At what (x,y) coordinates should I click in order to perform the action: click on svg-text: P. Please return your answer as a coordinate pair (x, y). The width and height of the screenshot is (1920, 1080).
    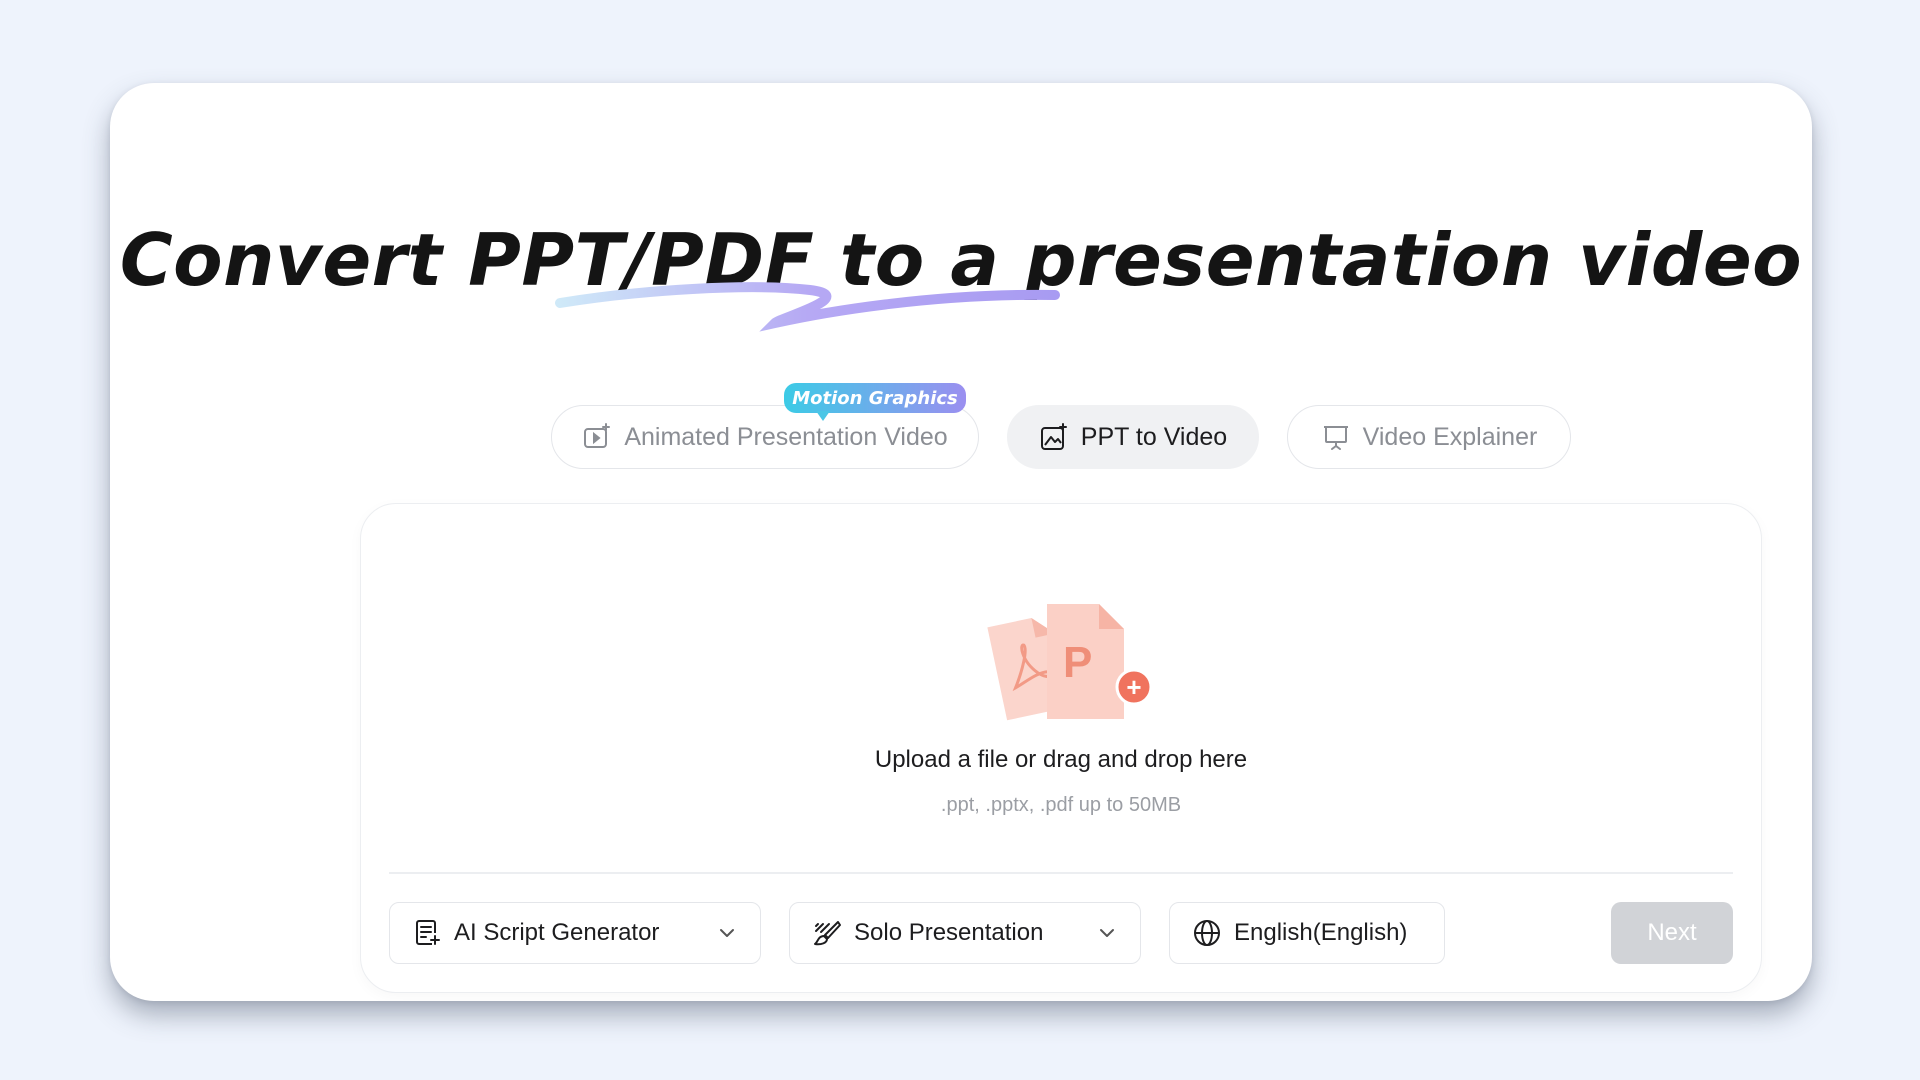
    Looking at the image, I should click on (1077, 662).